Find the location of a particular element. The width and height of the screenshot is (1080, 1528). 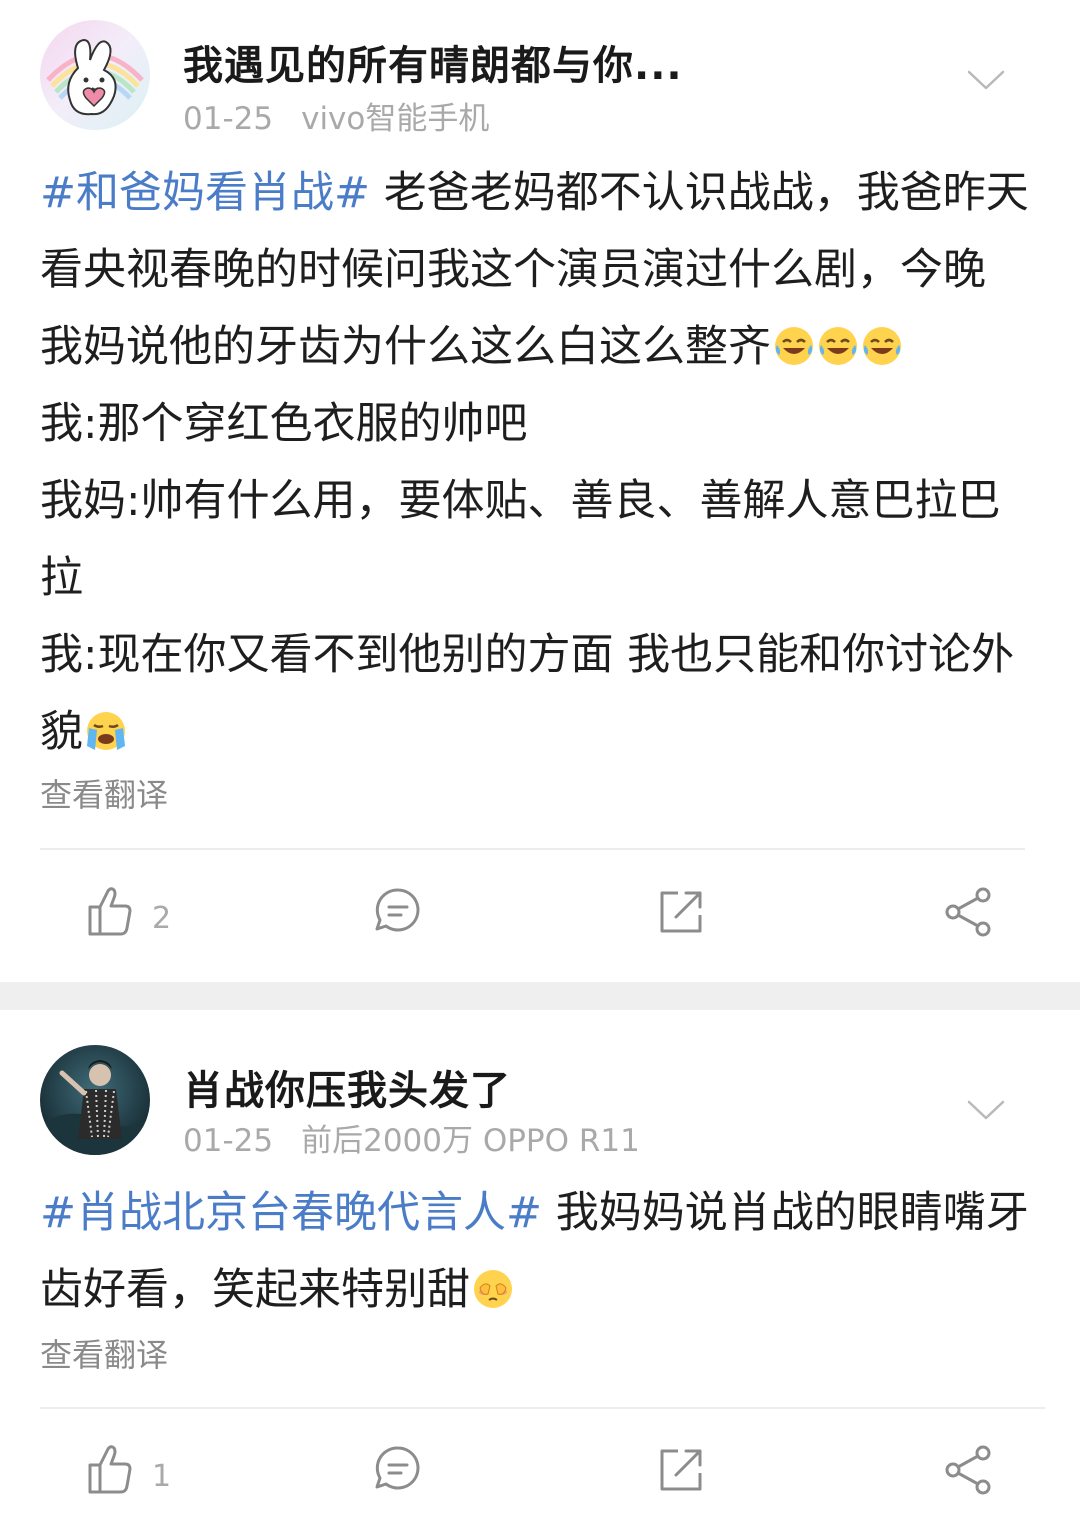

action-bar: 2 is located at coordinates (540, 915).